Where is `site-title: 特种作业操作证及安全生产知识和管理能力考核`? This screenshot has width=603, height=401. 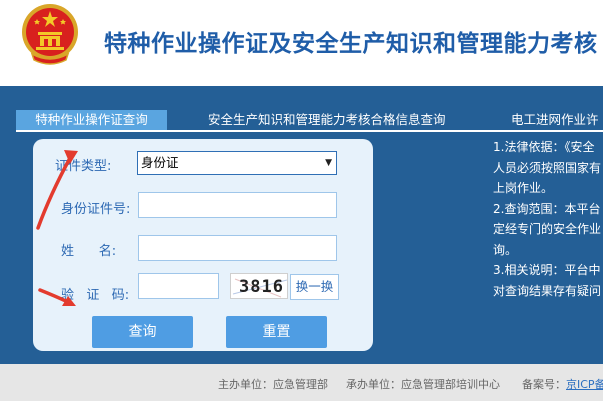
site-title: 特种作业操作证及安全生产知识和管理能力考核 is located at coordinates (351, 44).